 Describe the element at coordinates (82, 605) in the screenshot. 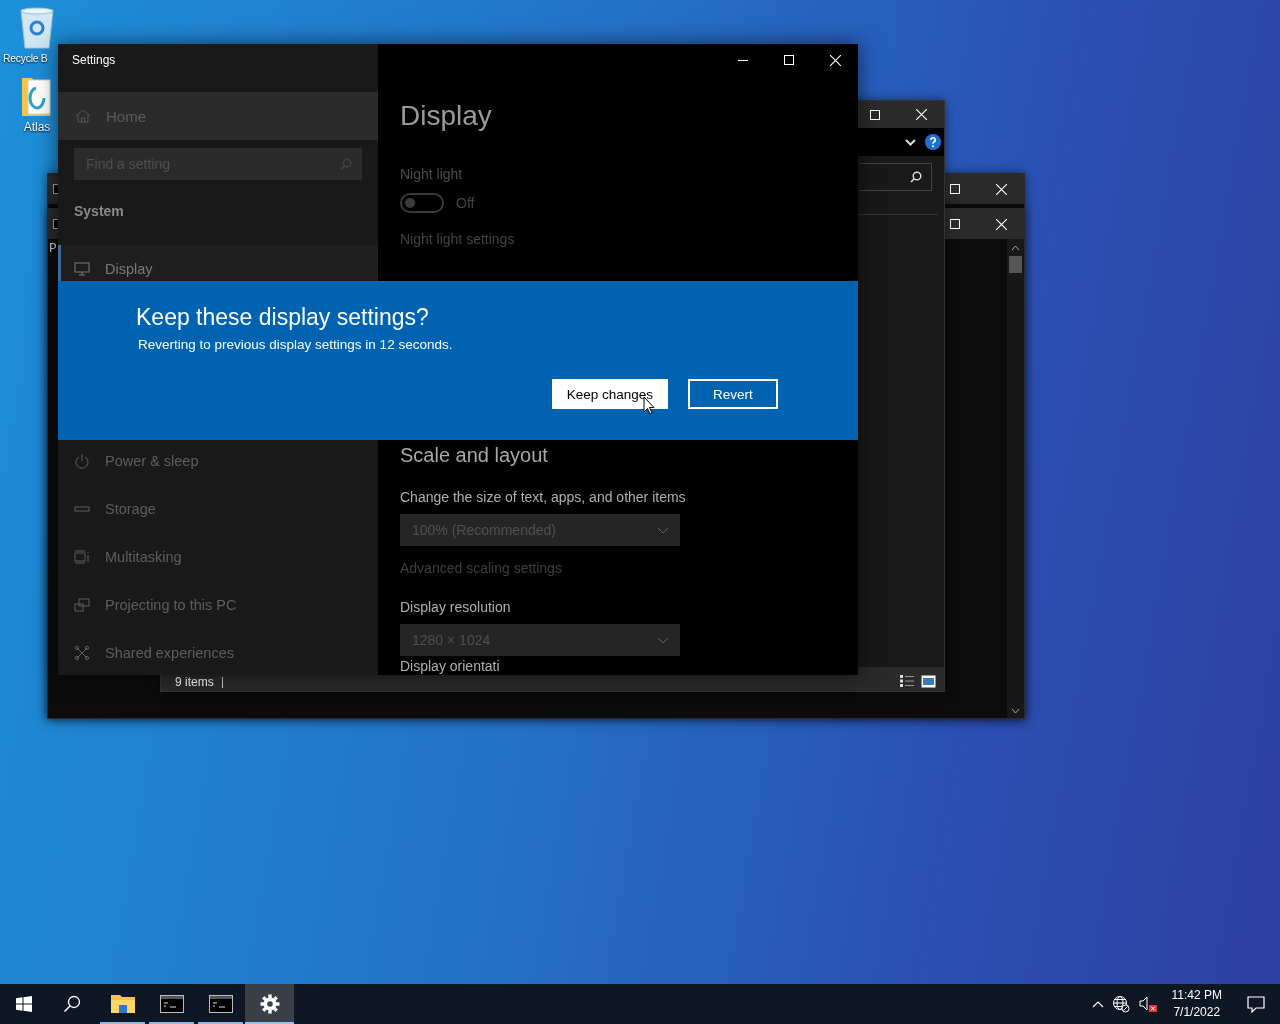

I see `projector-icon` at that location.